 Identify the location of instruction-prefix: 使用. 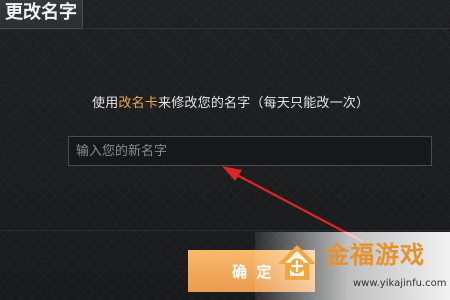
(105, 103).